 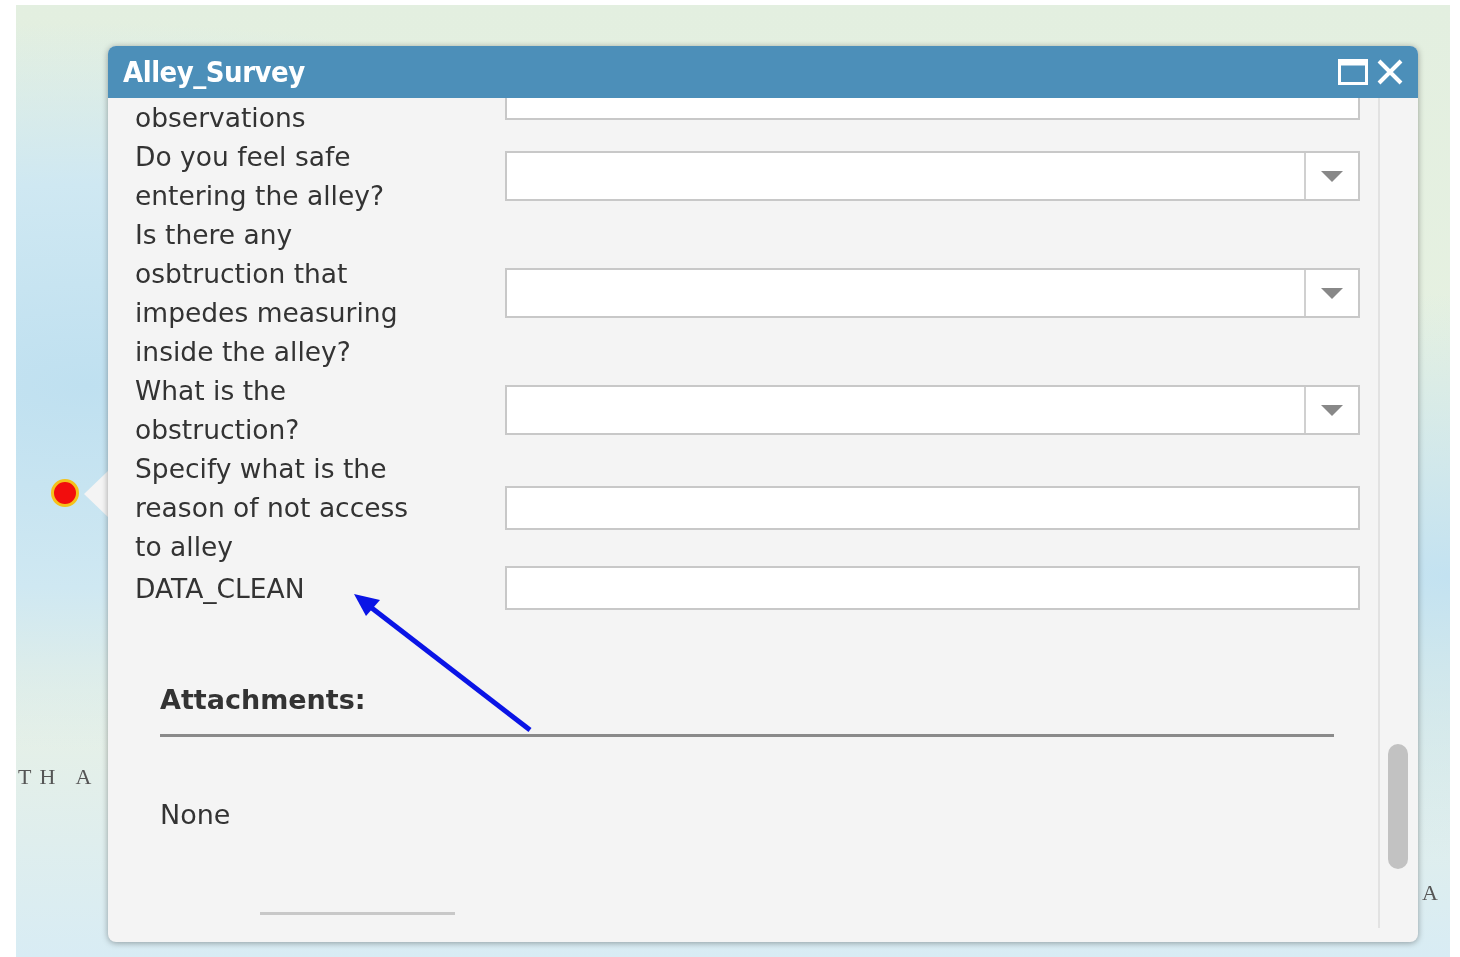 What do you see at coordinates (1398, 806) in the screenshot?
I see `scrollbar-thumb` at bounding box center [1398, 806].